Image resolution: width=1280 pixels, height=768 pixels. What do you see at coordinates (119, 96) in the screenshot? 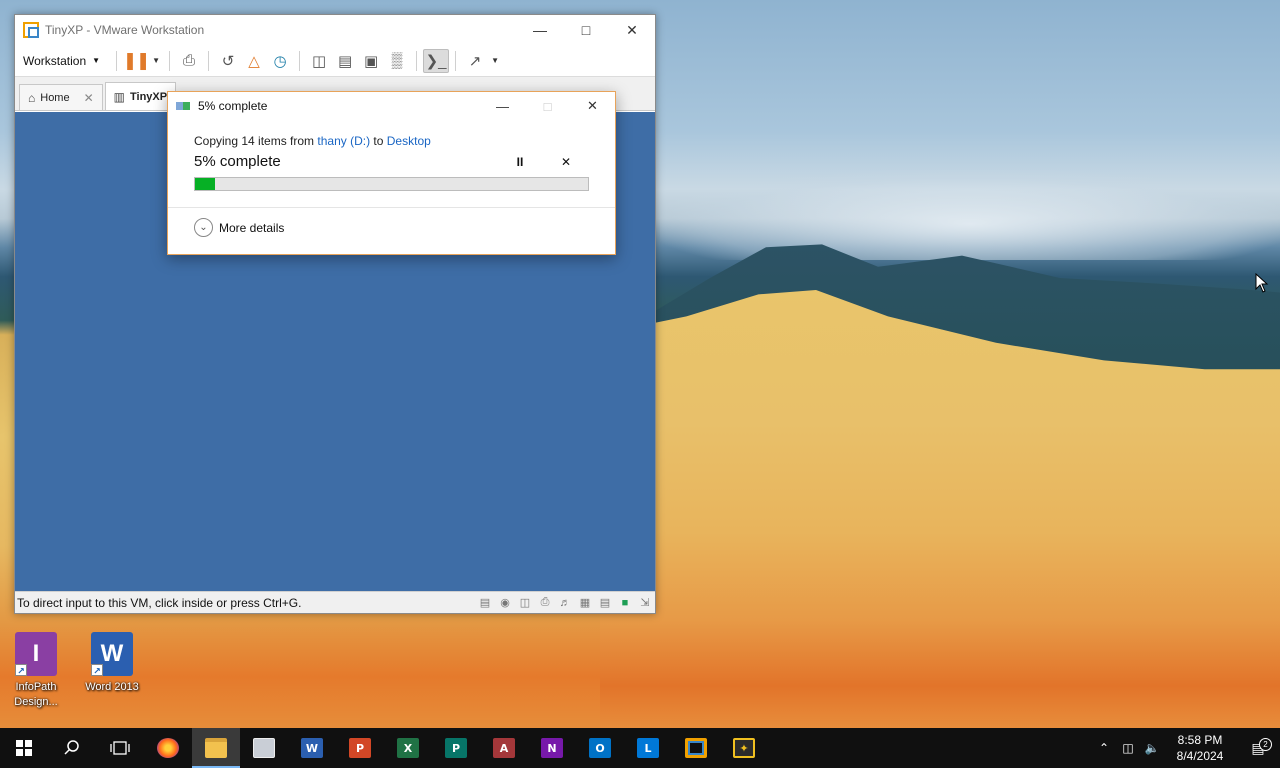
I see `vm-icon: ▥` at bounding box center [119, 96].